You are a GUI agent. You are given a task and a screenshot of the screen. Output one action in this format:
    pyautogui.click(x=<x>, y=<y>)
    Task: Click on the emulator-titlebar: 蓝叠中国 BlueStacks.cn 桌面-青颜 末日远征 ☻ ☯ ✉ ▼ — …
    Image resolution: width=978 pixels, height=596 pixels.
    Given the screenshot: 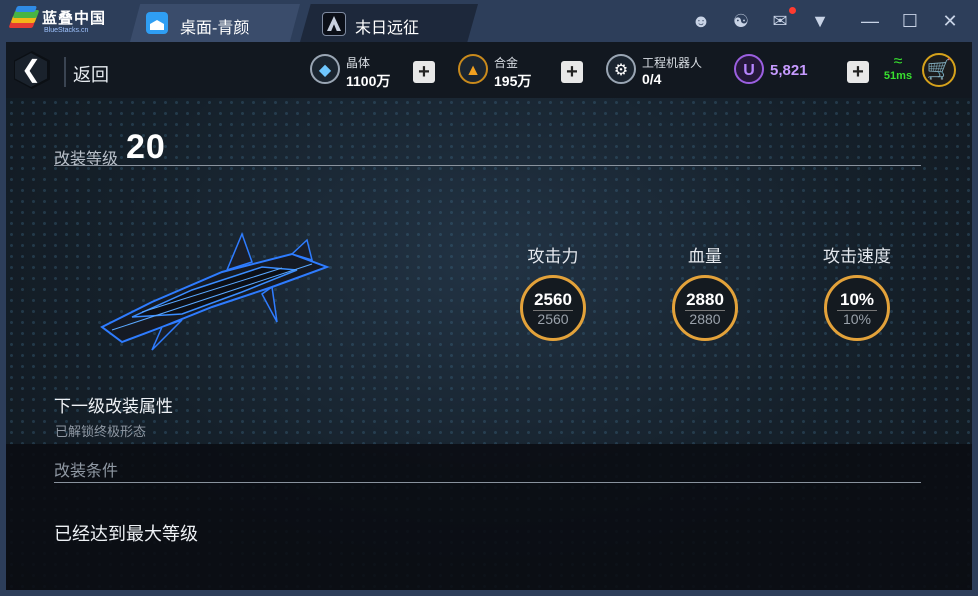 What is the action you would take?
    pyautogui.click(x=489, y=21)
    